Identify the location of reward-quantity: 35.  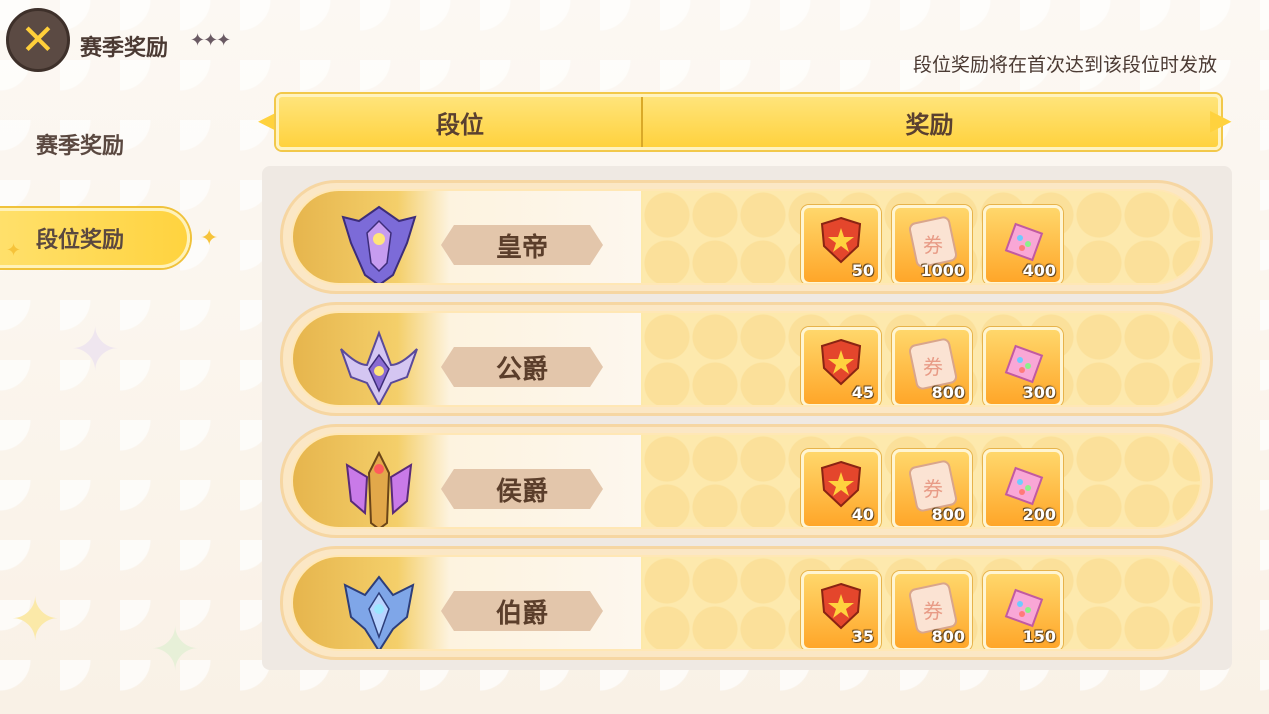
(862, 636).